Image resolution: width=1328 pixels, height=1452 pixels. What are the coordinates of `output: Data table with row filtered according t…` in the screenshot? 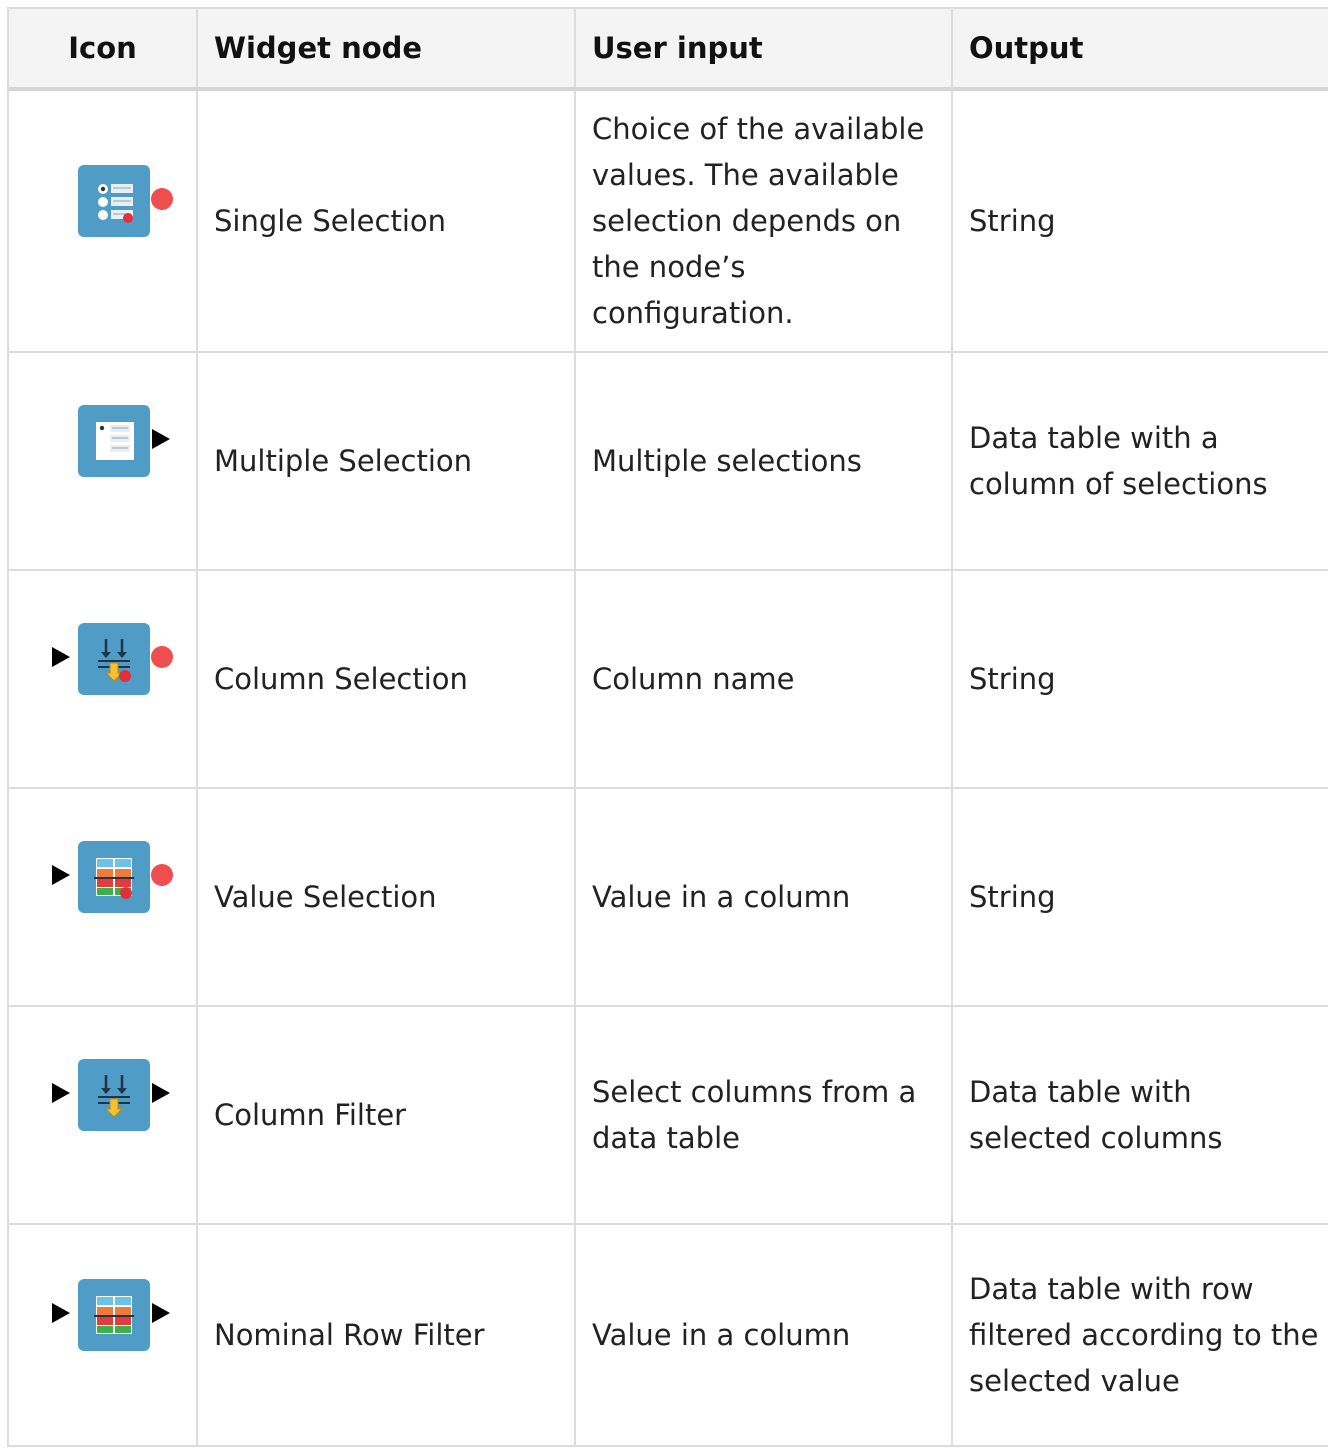 It's located at (1139, 1335).